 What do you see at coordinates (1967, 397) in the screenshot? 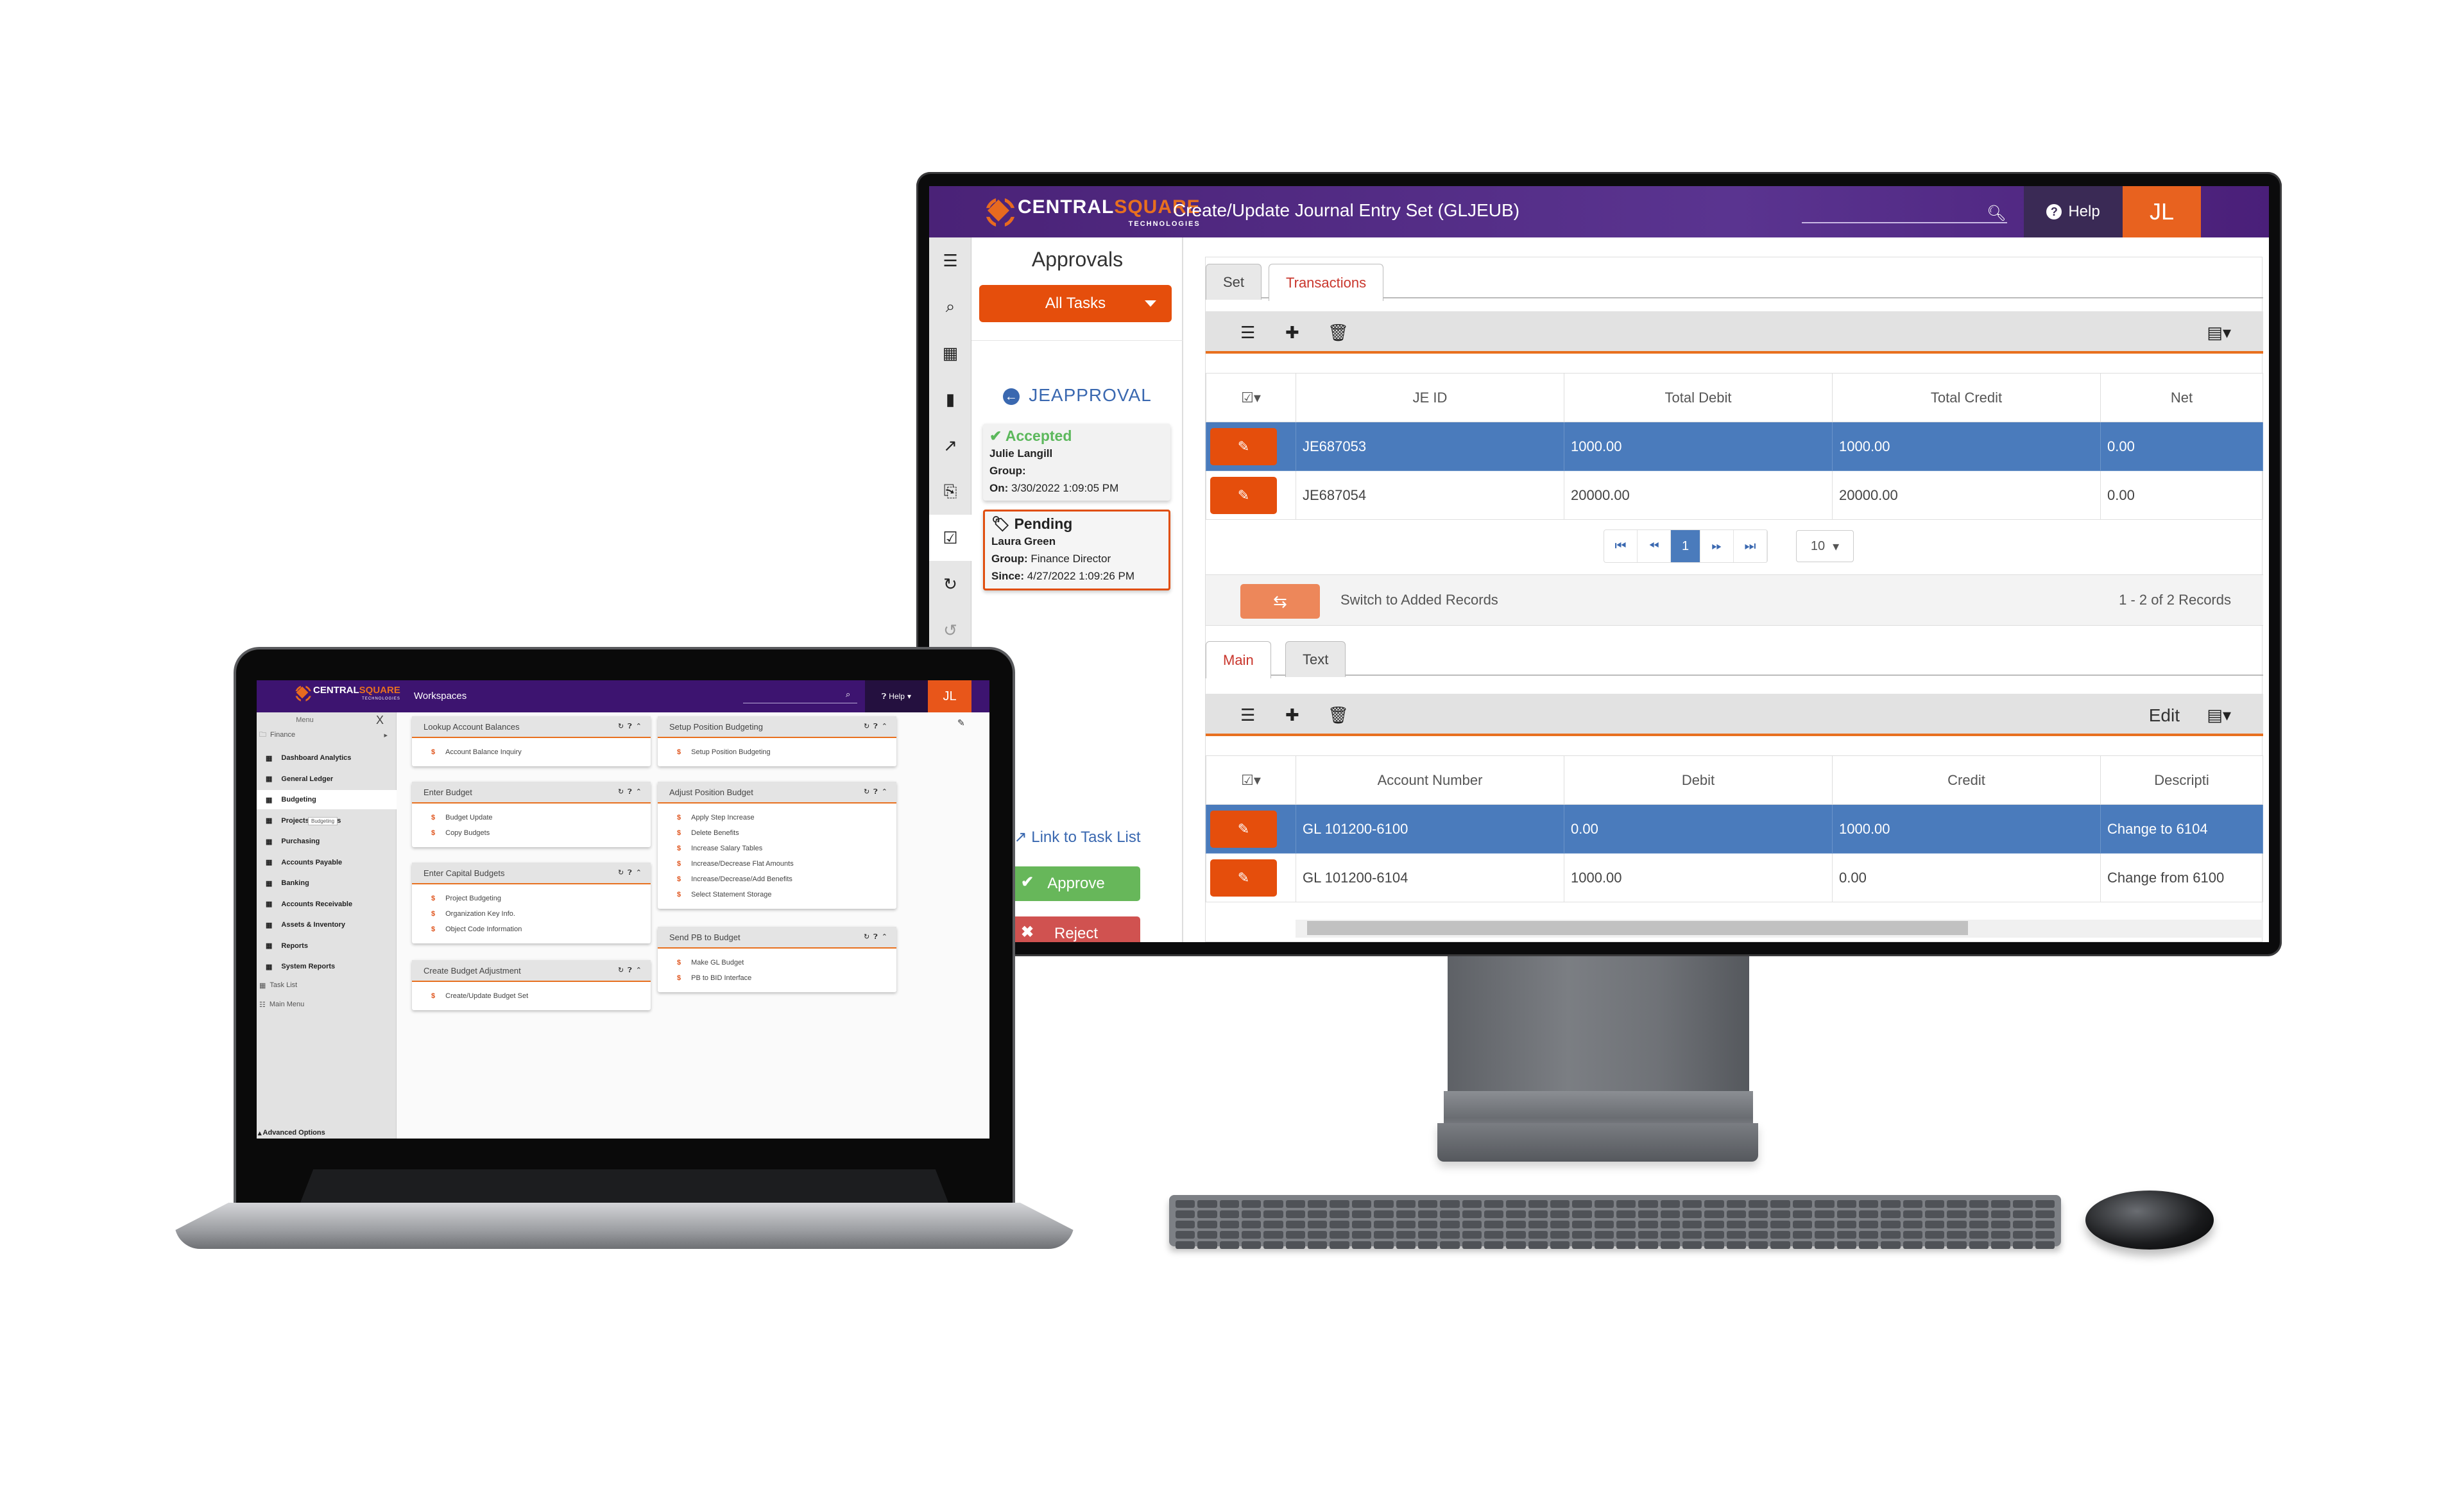
I see `column-header: Total Credit` at bounding box center [1967, 397].